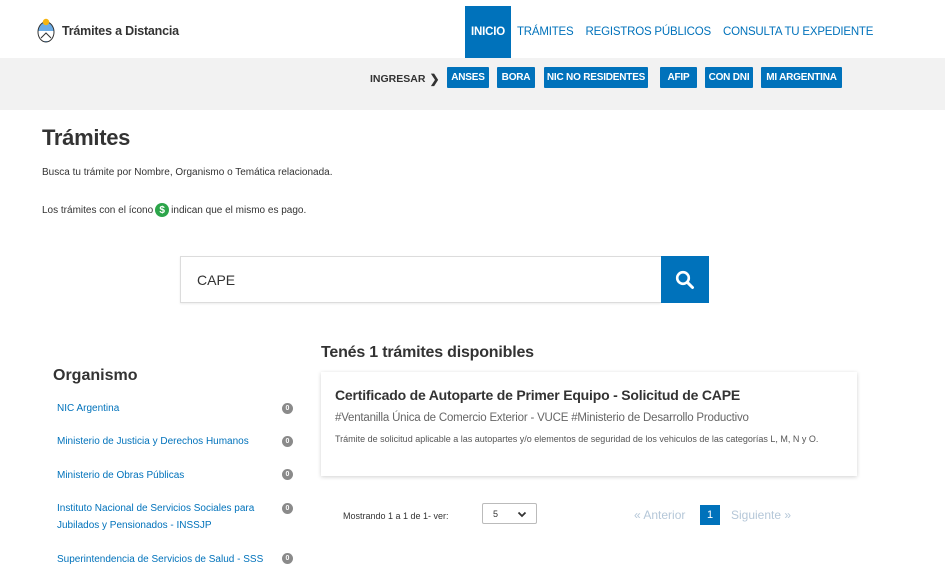 This screenshot has height=568, width=945. Describe the element at coordinates (427, 352) in the screenshot. I see `results-heading: Tenés 1 trámites disponibles` at that location.